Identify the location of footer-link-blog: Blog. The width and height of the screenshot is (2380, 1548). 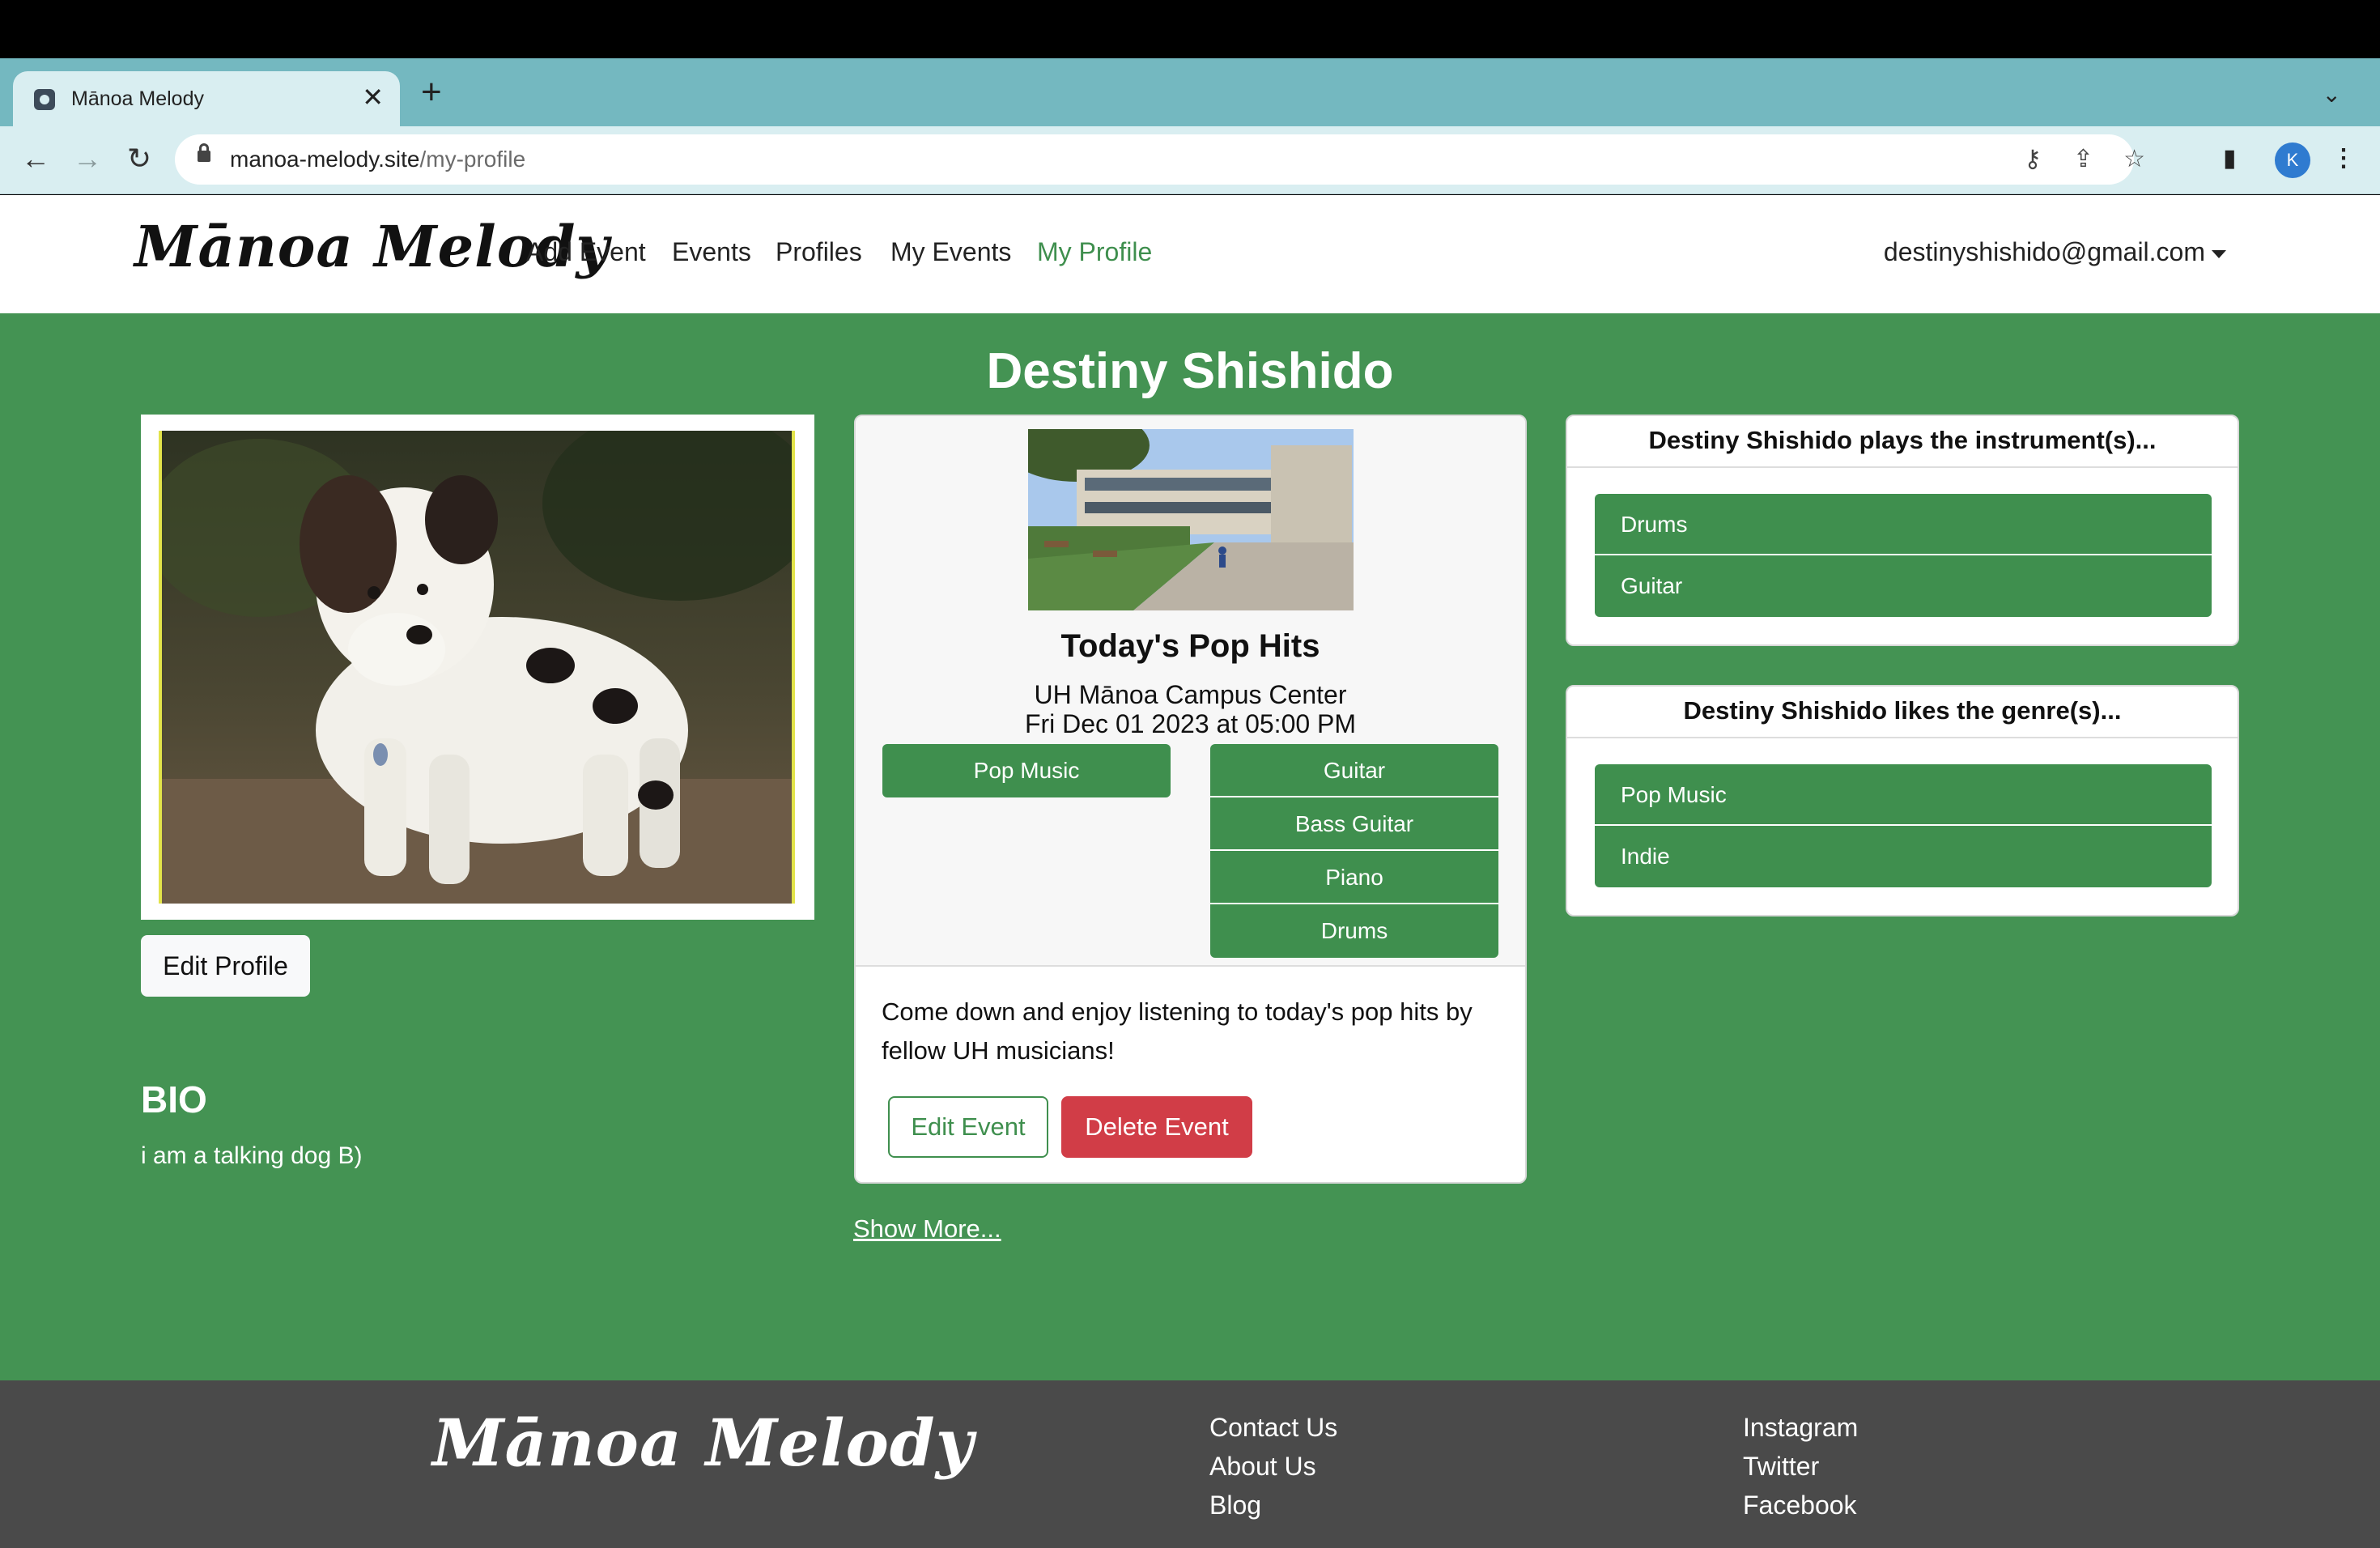
(1273, 1506).